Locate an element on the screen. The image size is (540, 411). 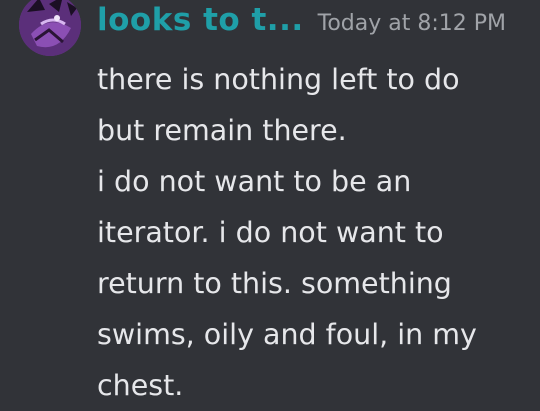
message-line: return to this. something is located at coordinates (274, 283).